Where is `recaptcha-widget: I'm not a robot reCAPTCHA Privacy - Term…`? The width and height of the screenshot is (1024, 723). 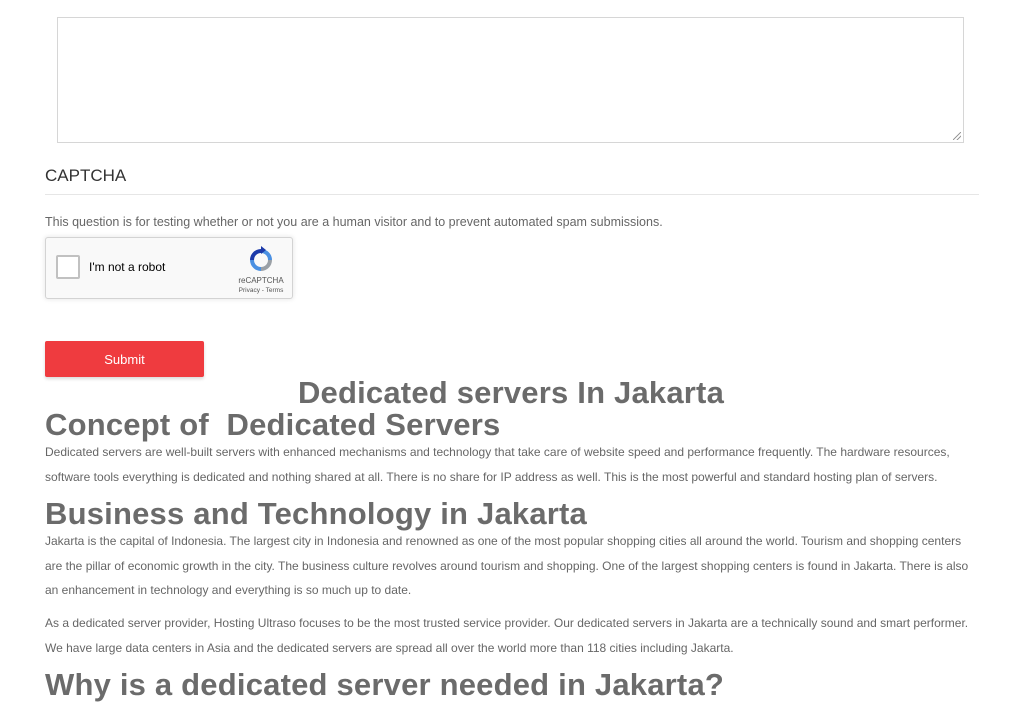 recaptcha-widget: I'm not a robot reCAPTCHA Privacy - Term… is located at coordinates (169, 268).